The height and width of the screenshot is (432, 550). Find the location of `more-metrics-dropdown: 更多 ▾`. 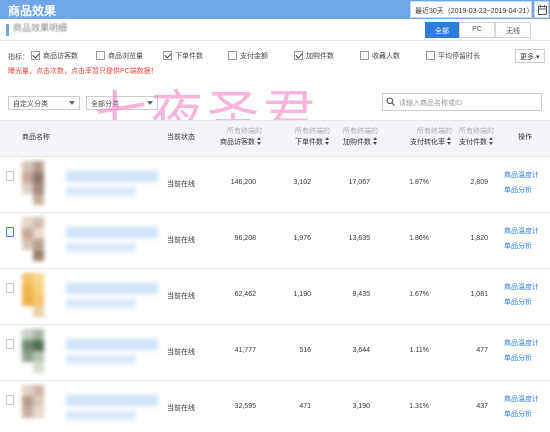

more-metrics-dropdown: 更多 ▾ is located at coordinates (530, 56).